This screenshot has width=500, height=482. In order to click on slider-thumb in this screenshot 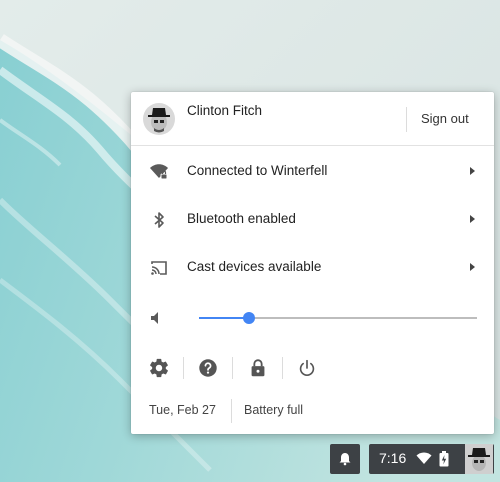, I will do `click(249, 318)`.